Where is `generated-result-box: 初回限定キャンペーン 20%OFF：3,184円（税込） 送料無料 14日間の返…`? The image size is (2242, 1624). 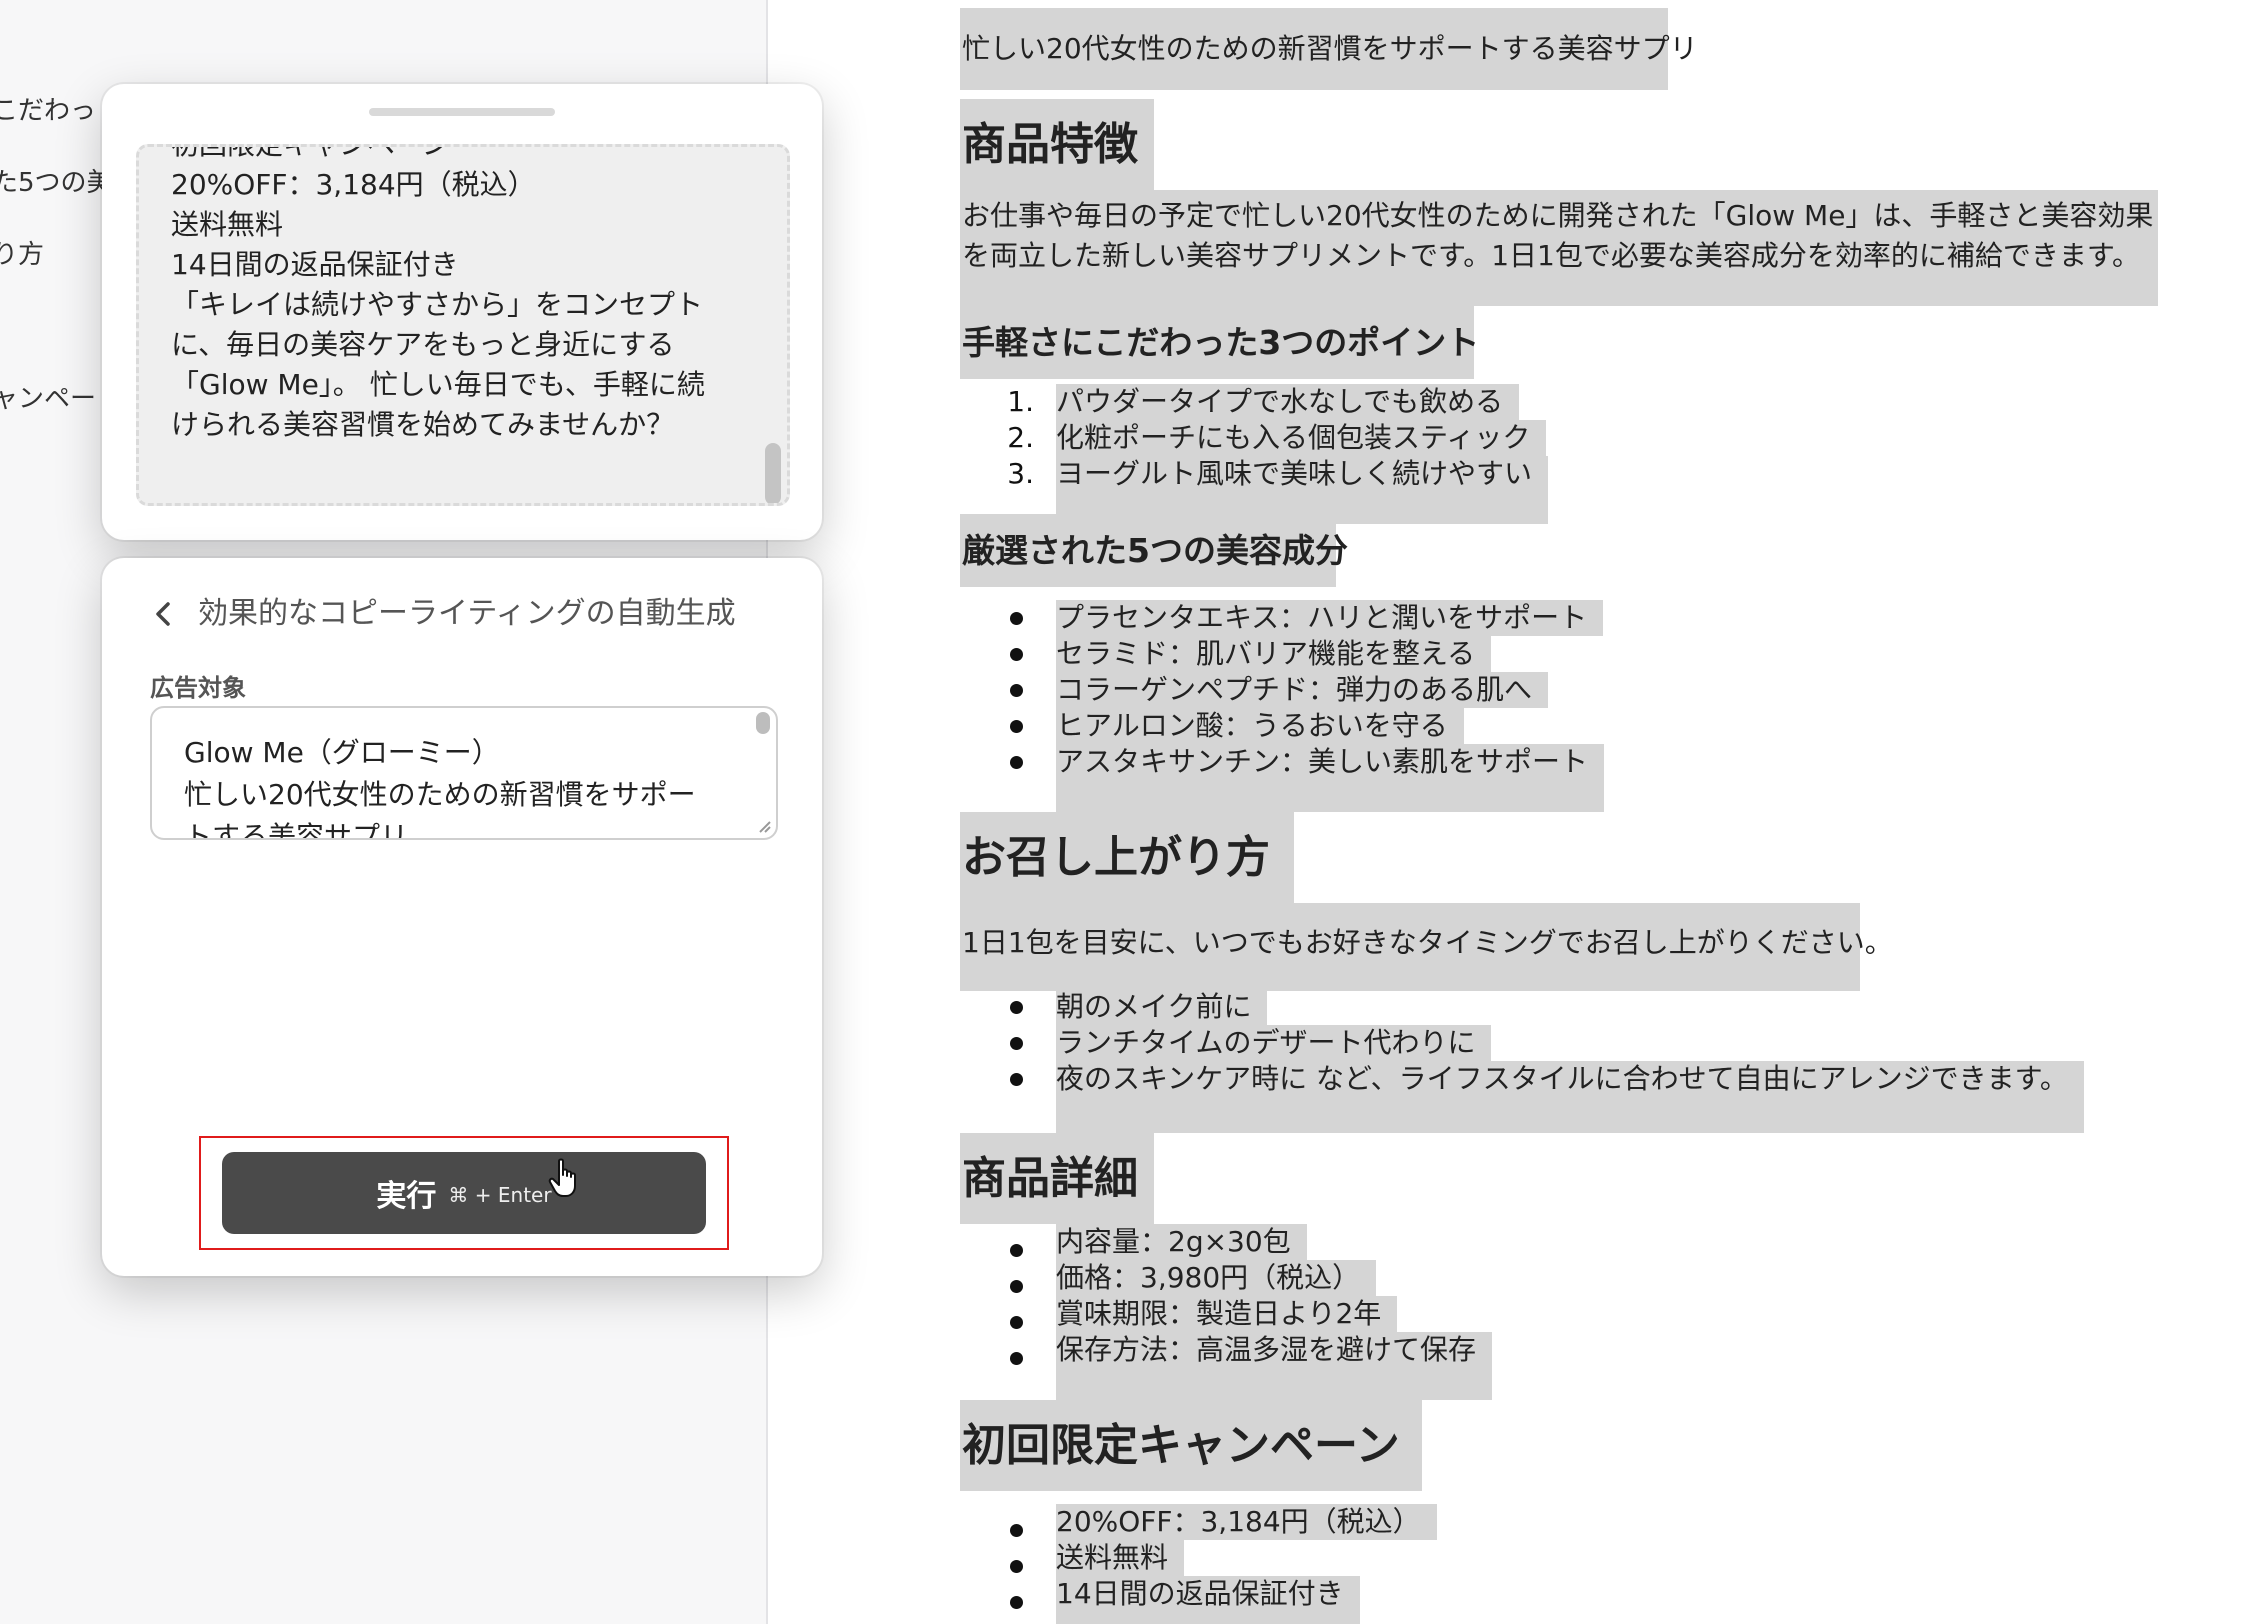
generated-result-box: 初回限定キャンペーン 20%OFF：3,184円（税込） 送料無料 14日間の返… is located at coordinates (463, 325).